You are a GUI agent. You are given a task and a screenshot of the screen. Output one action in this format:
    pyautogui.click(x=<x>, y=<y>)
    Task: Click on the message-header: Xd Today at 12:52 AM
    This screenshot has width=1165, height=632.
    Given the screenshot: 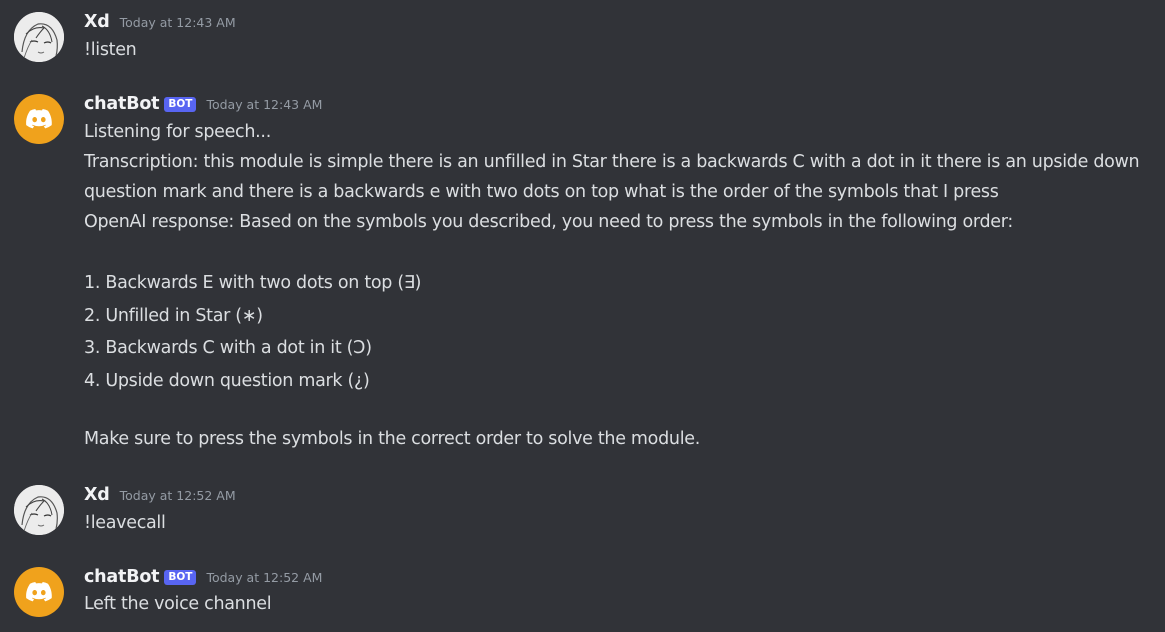 What is the action you would take?
    pyautogui.click(x=160, y=495)
    